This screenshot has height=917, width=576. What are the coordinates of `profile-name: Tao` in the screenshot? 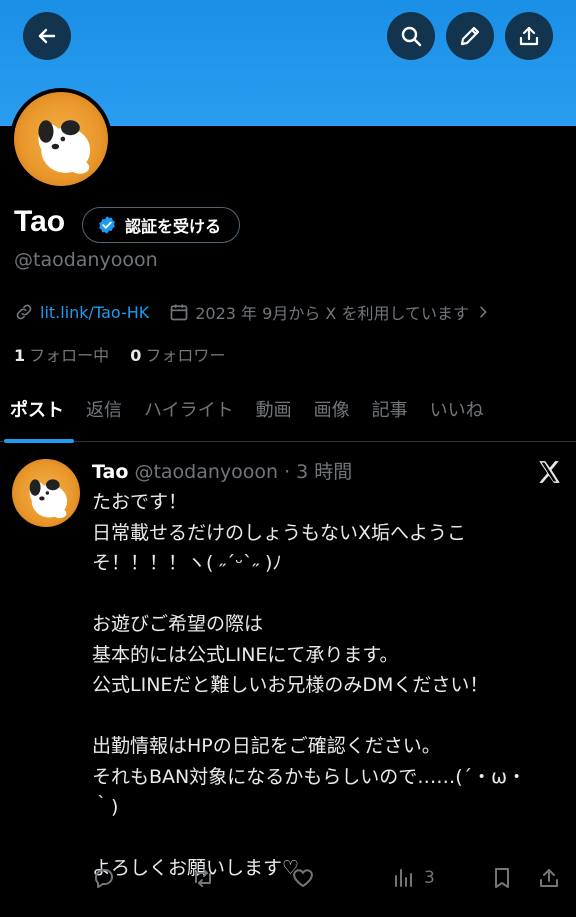 It's located at (40, 221).